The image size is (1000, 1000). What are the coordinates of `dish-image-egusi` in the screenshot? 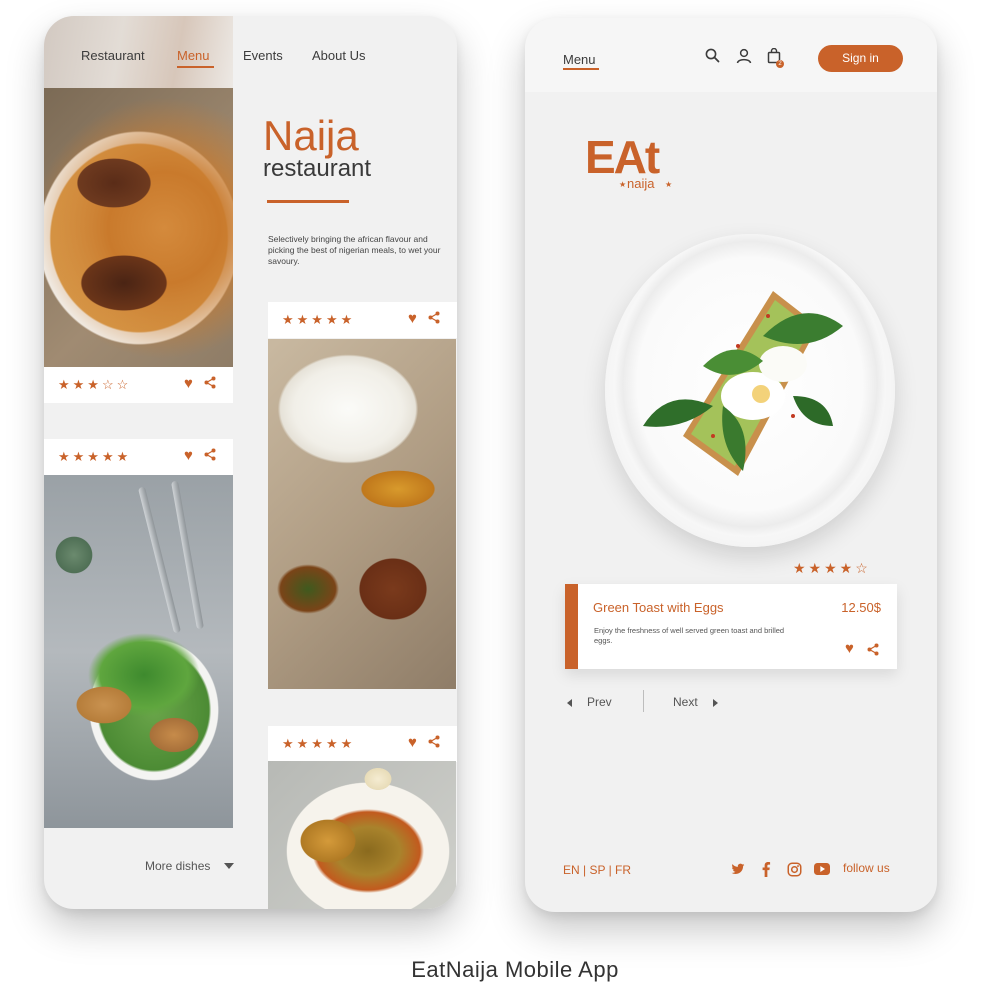 It's located at (362, 835).